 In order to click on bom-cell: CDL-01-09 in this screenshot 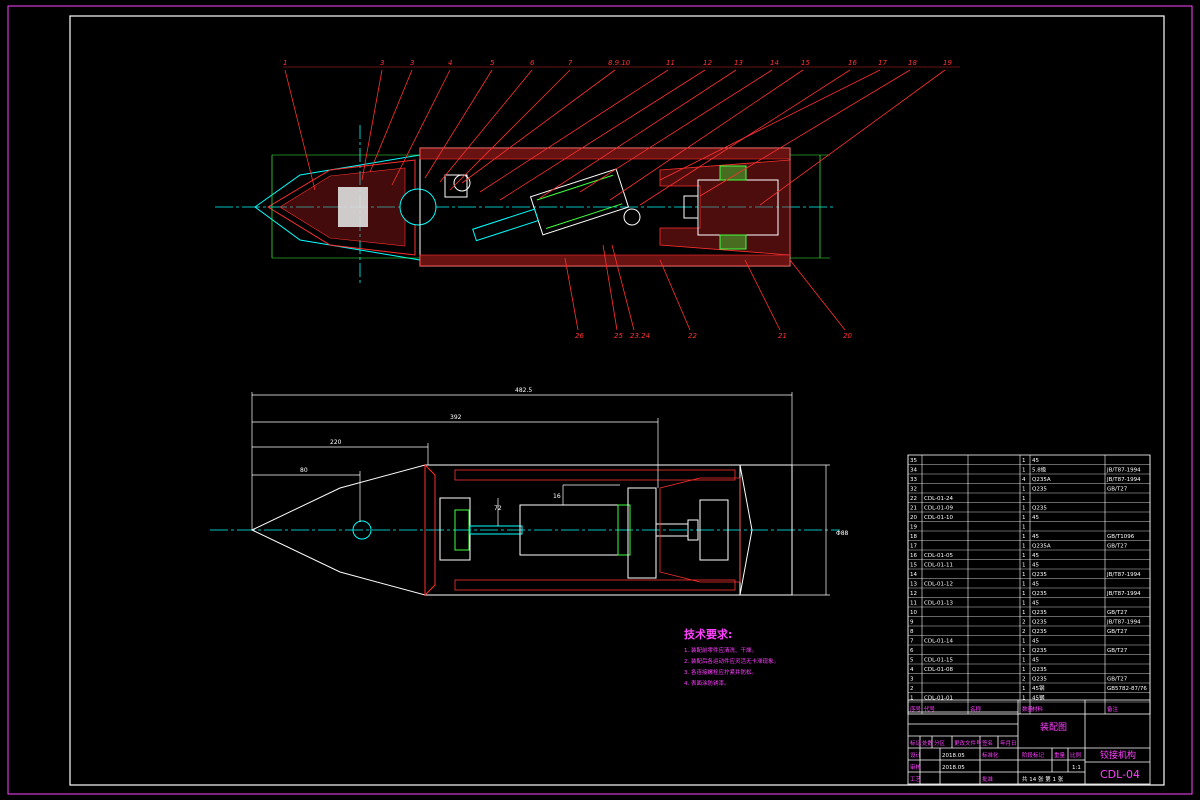, I will do `click(939, 509)`.